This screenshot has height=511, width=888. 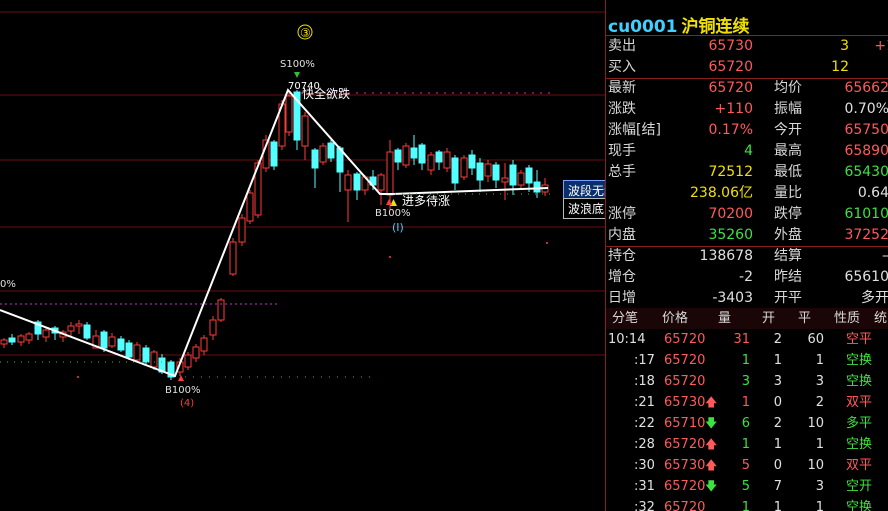 I want to click on quote-value: 35260, so click(x=730, y=235).